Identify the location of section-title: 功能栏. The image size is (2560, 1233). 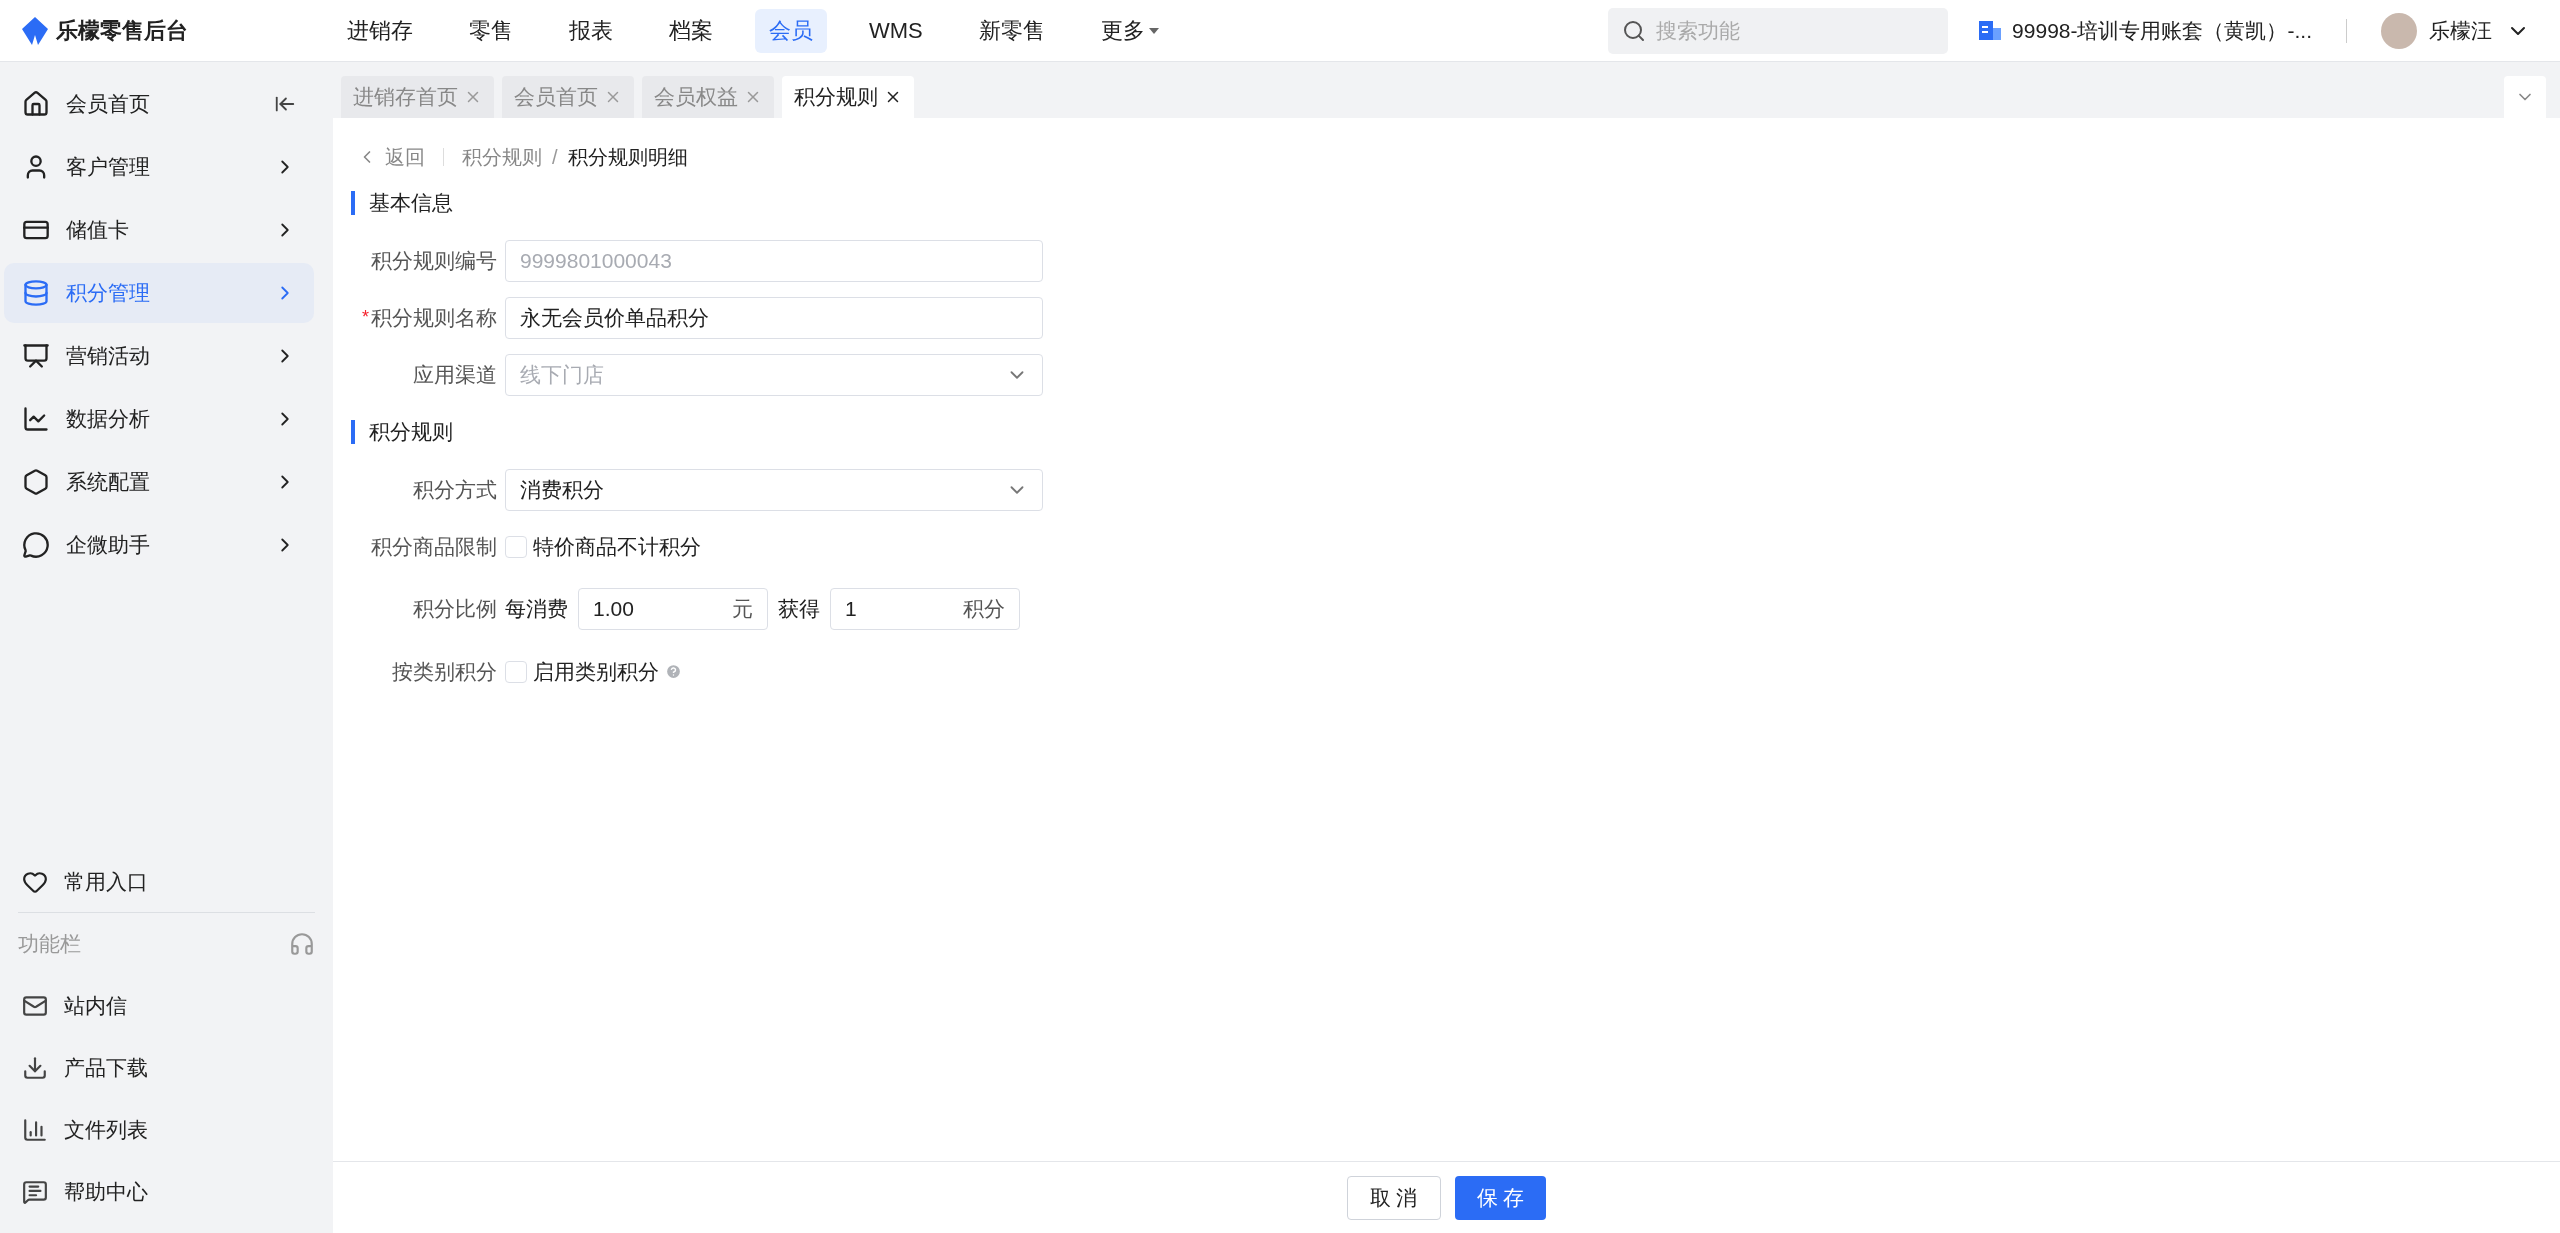
(49, 944).